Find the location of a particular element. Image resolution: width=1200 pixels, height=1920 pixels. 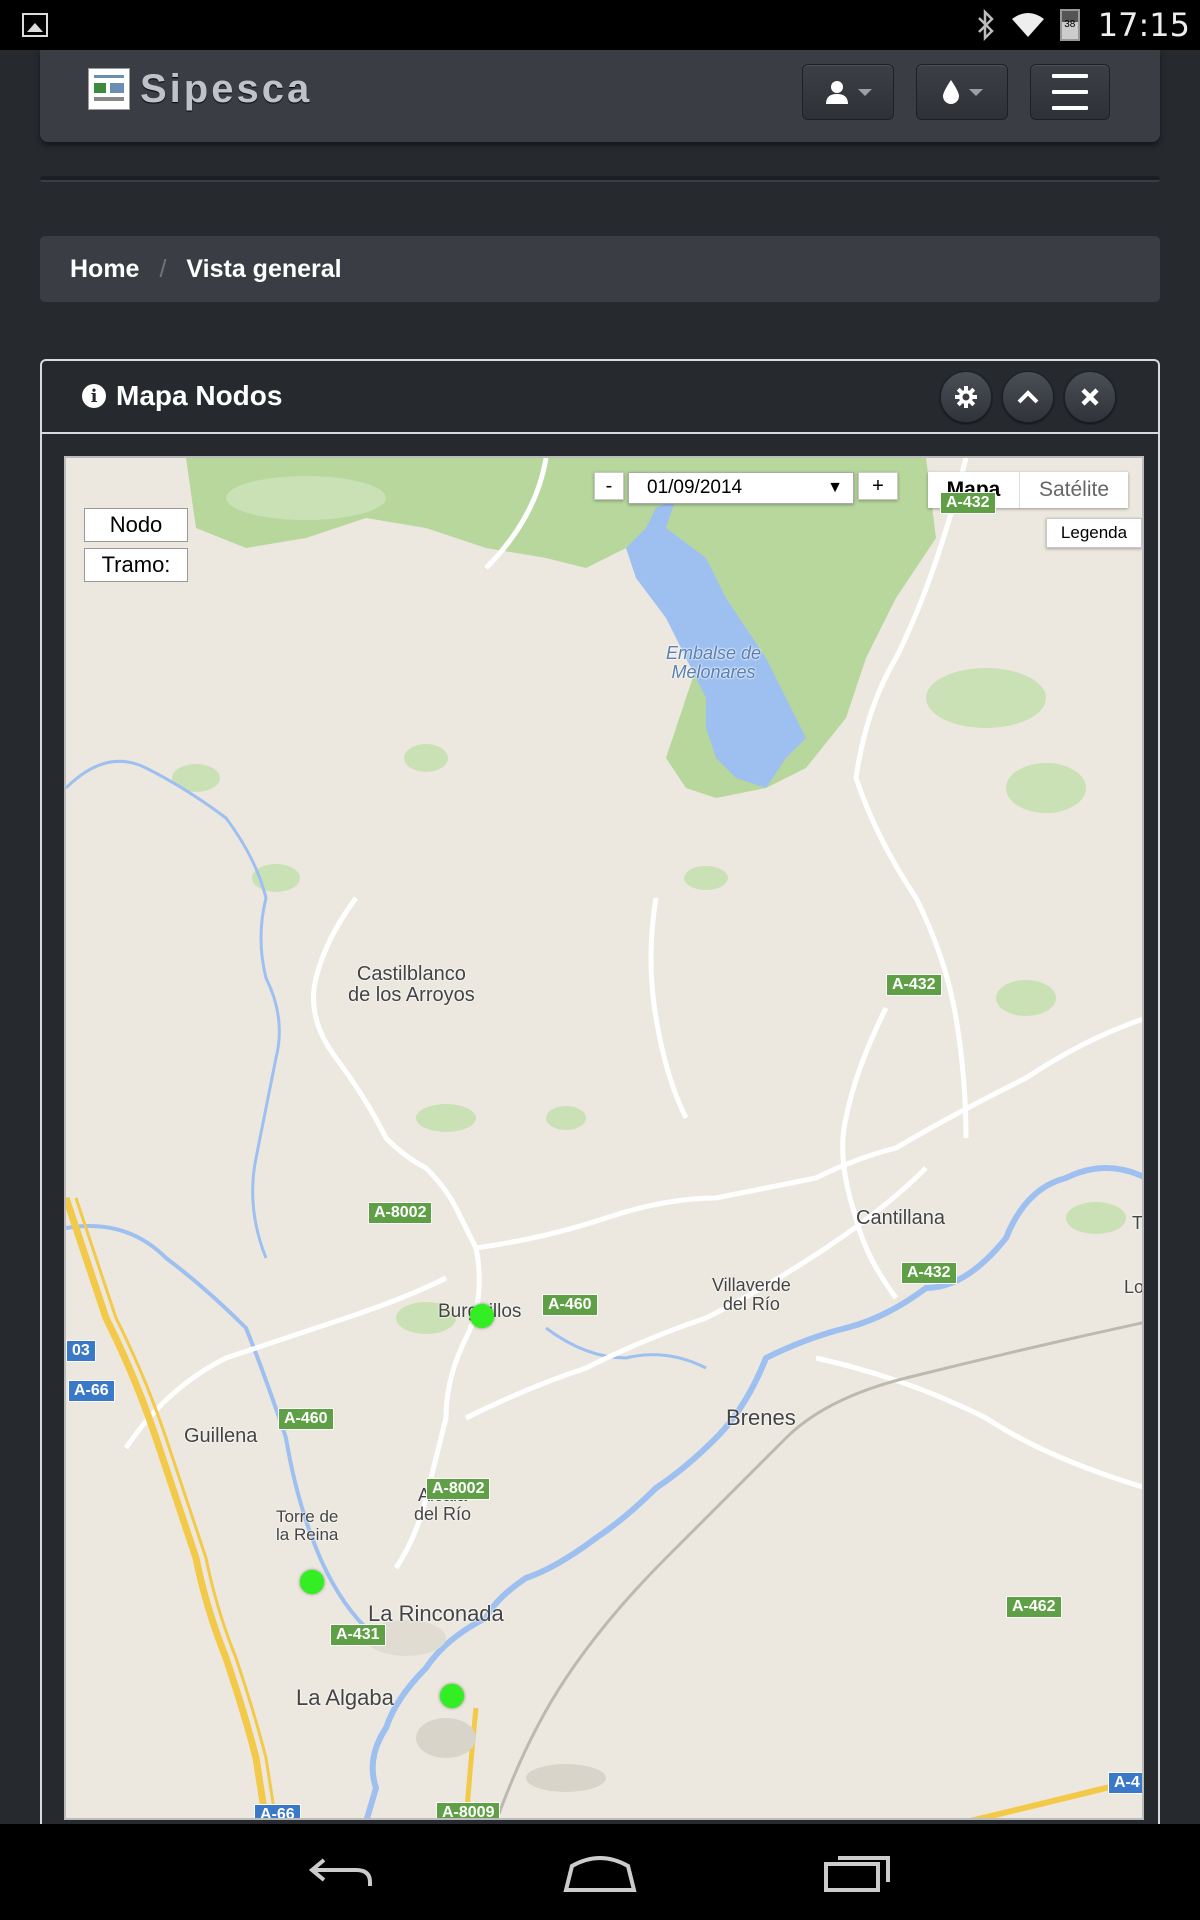

panel-title: i Mapa Nodos is located at coordinates (182, 396).